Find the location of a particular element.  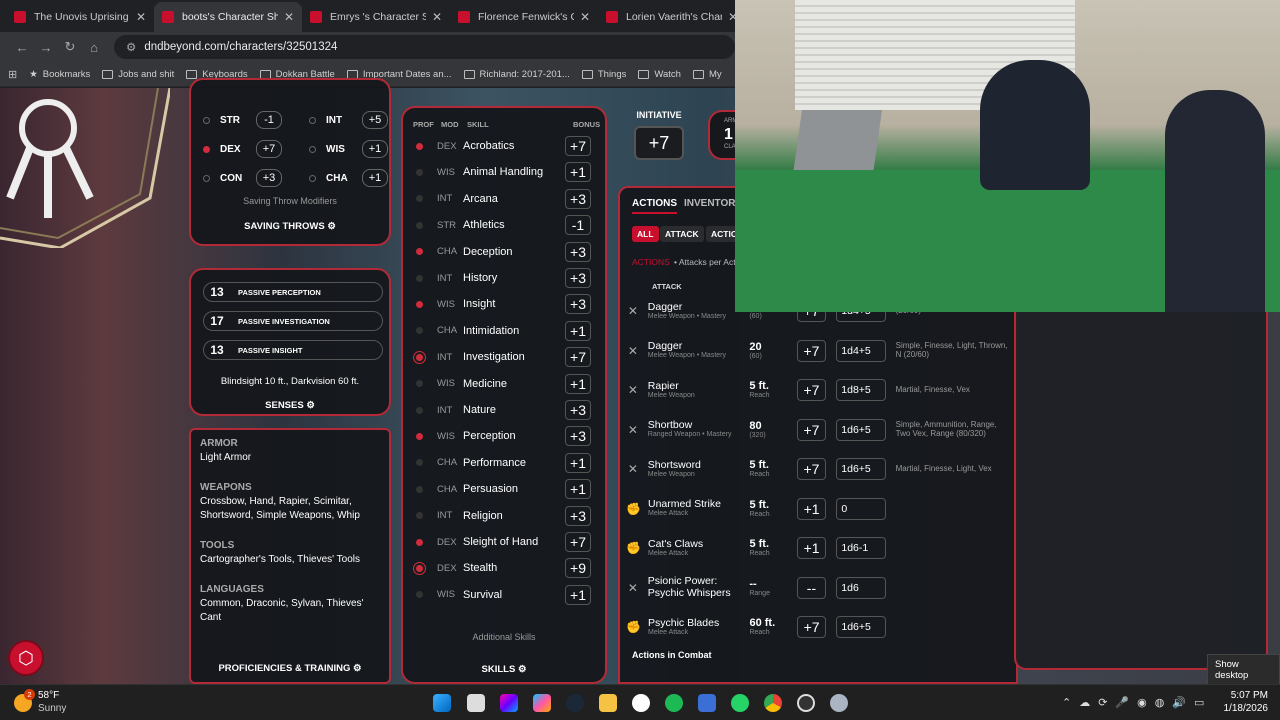

copilot-app-icon is located at coordinates (509, 703).